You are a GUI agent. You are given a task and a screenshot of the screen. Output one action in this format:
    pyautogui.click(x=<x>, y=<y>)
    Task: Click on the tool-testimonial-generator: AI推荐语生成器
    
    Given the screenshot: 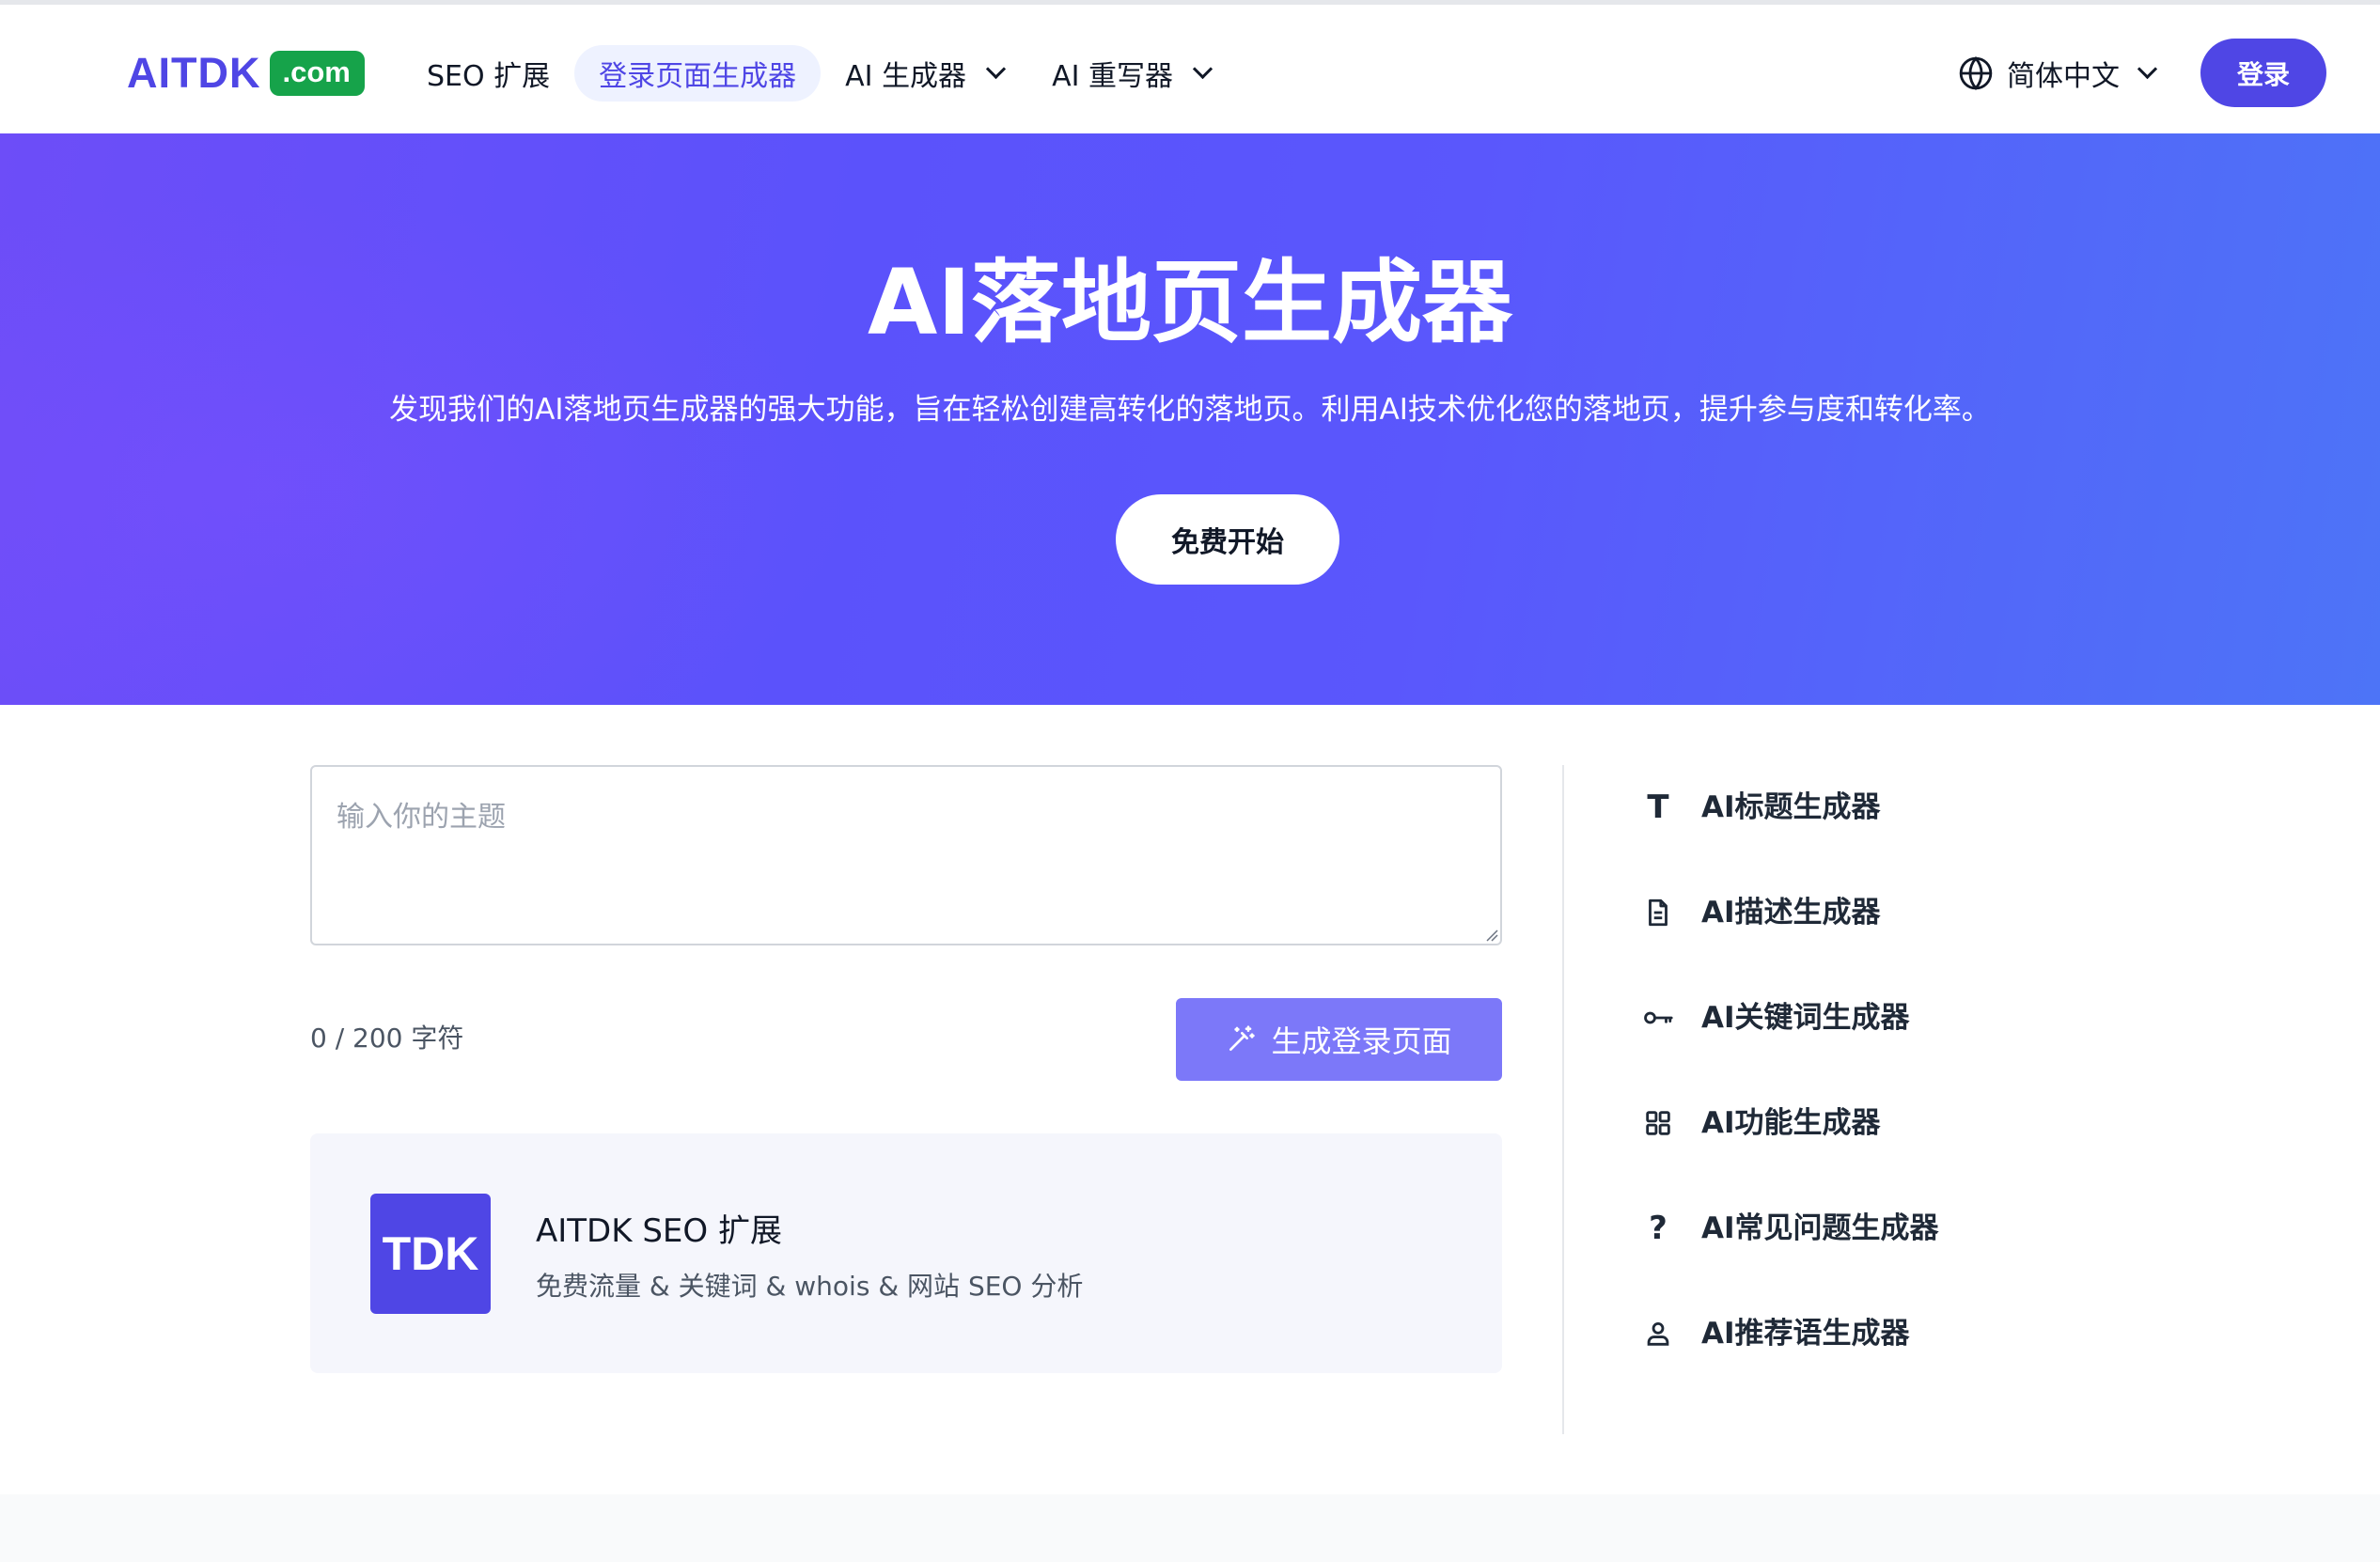 What is the action you would take?
    pyautogui.click(x=1923, y=1363)
    